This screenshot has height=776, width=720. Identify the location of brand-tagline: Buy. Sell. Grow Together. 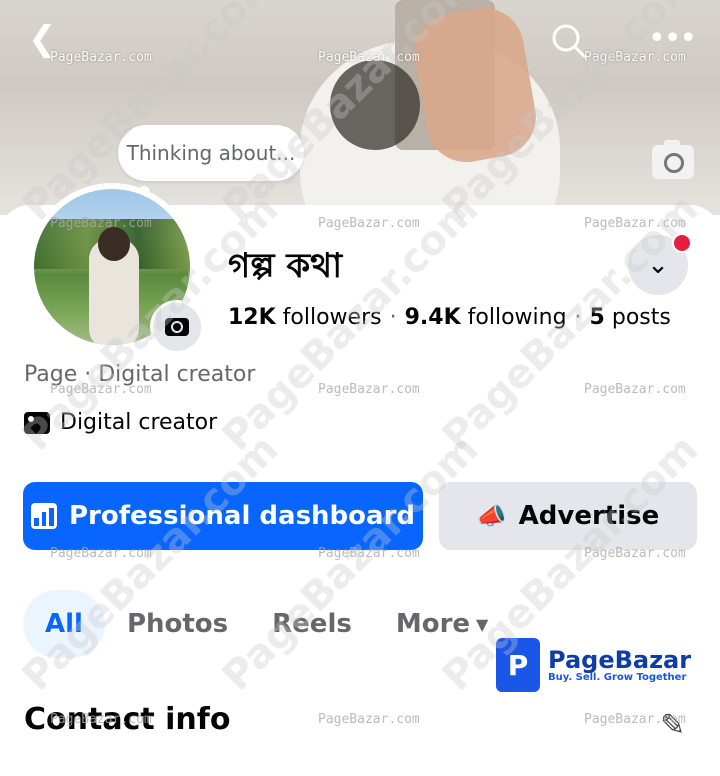
(617, 677).